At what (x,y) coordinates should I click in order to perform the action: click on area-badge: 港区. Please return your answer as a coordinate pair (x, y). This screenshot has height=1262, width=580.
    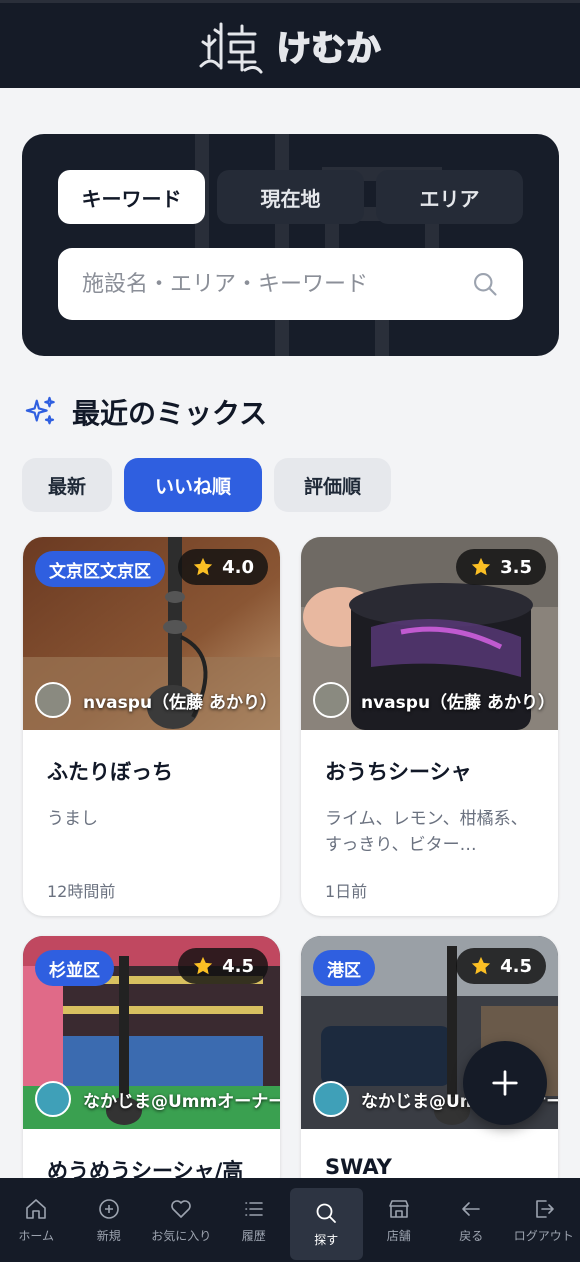
    Looking at the image, I should click on (344, 968).